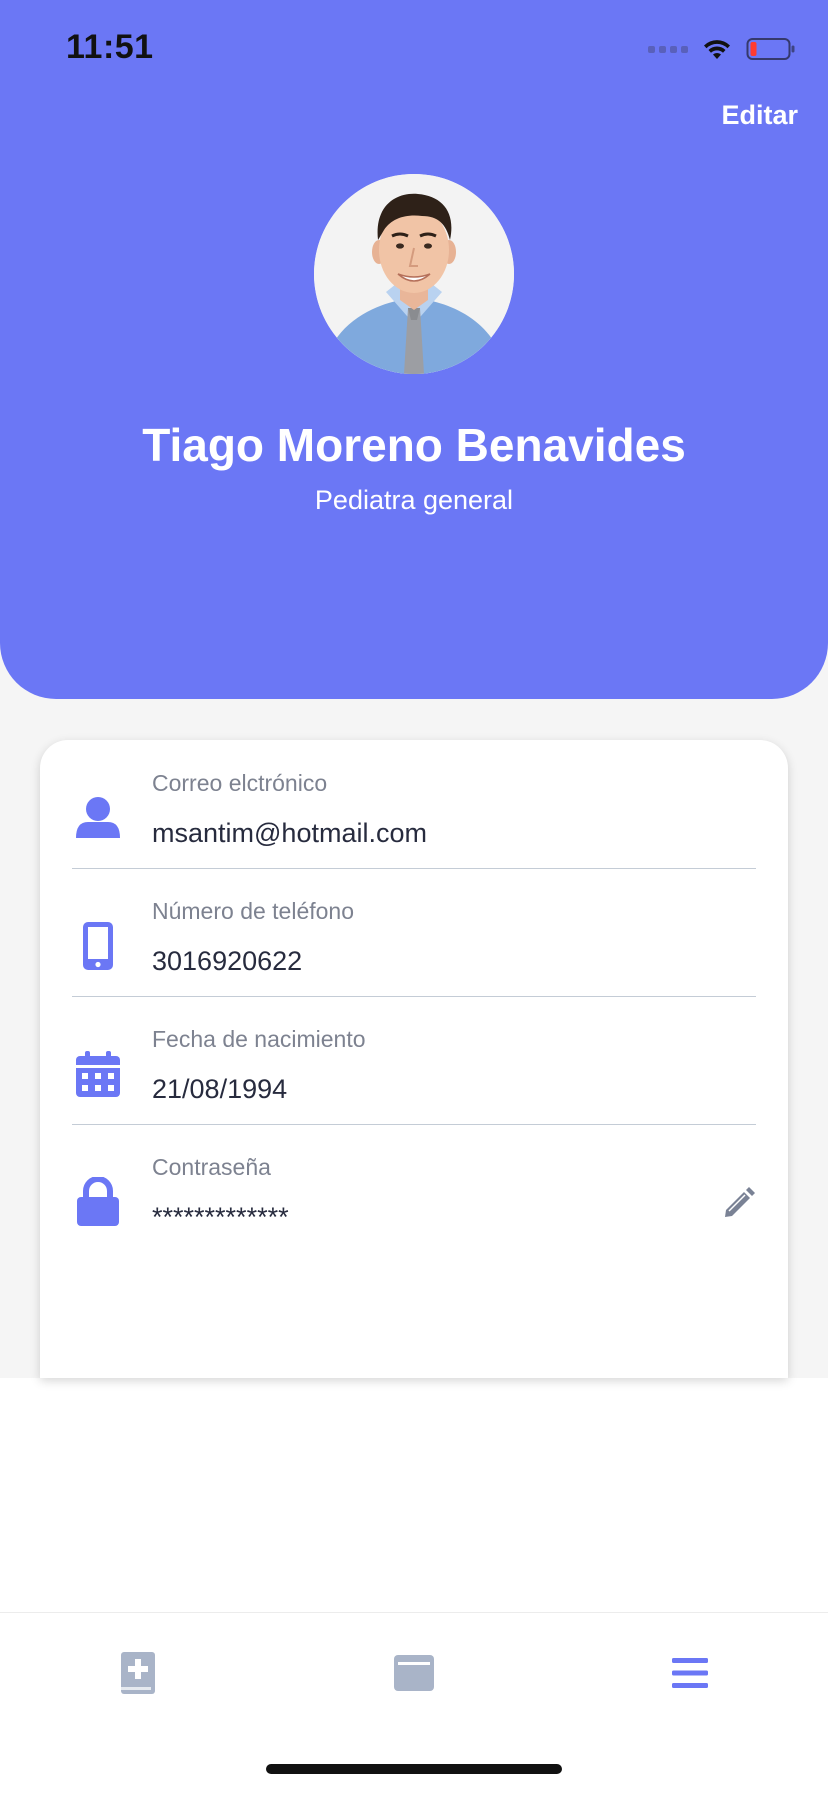 The width and height of the screenshot is (828, 1793). I want to click on birthdate-row: Fecha de nacimiento 21/08/1994, so click(414, 1060).